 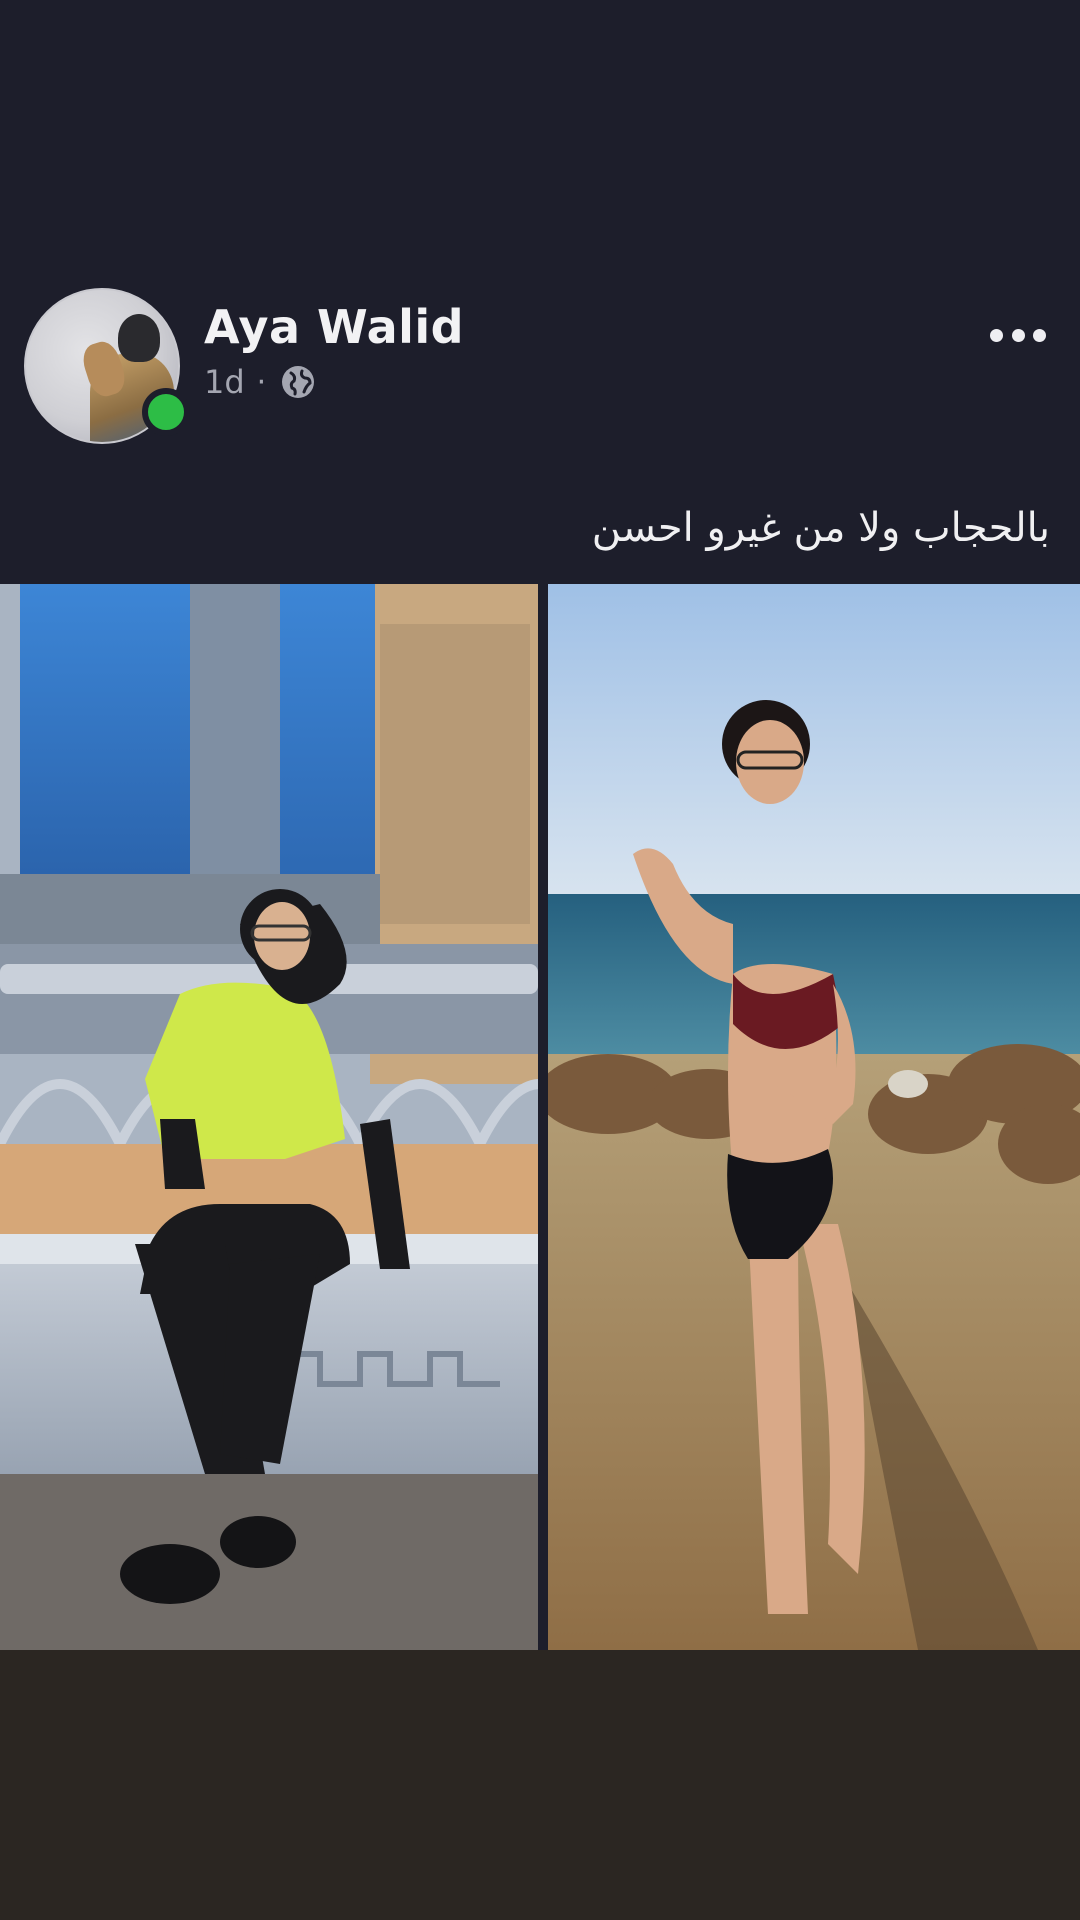 I want to click on post-header: Aya Walid 1d ·, so click(x=540, y=370).